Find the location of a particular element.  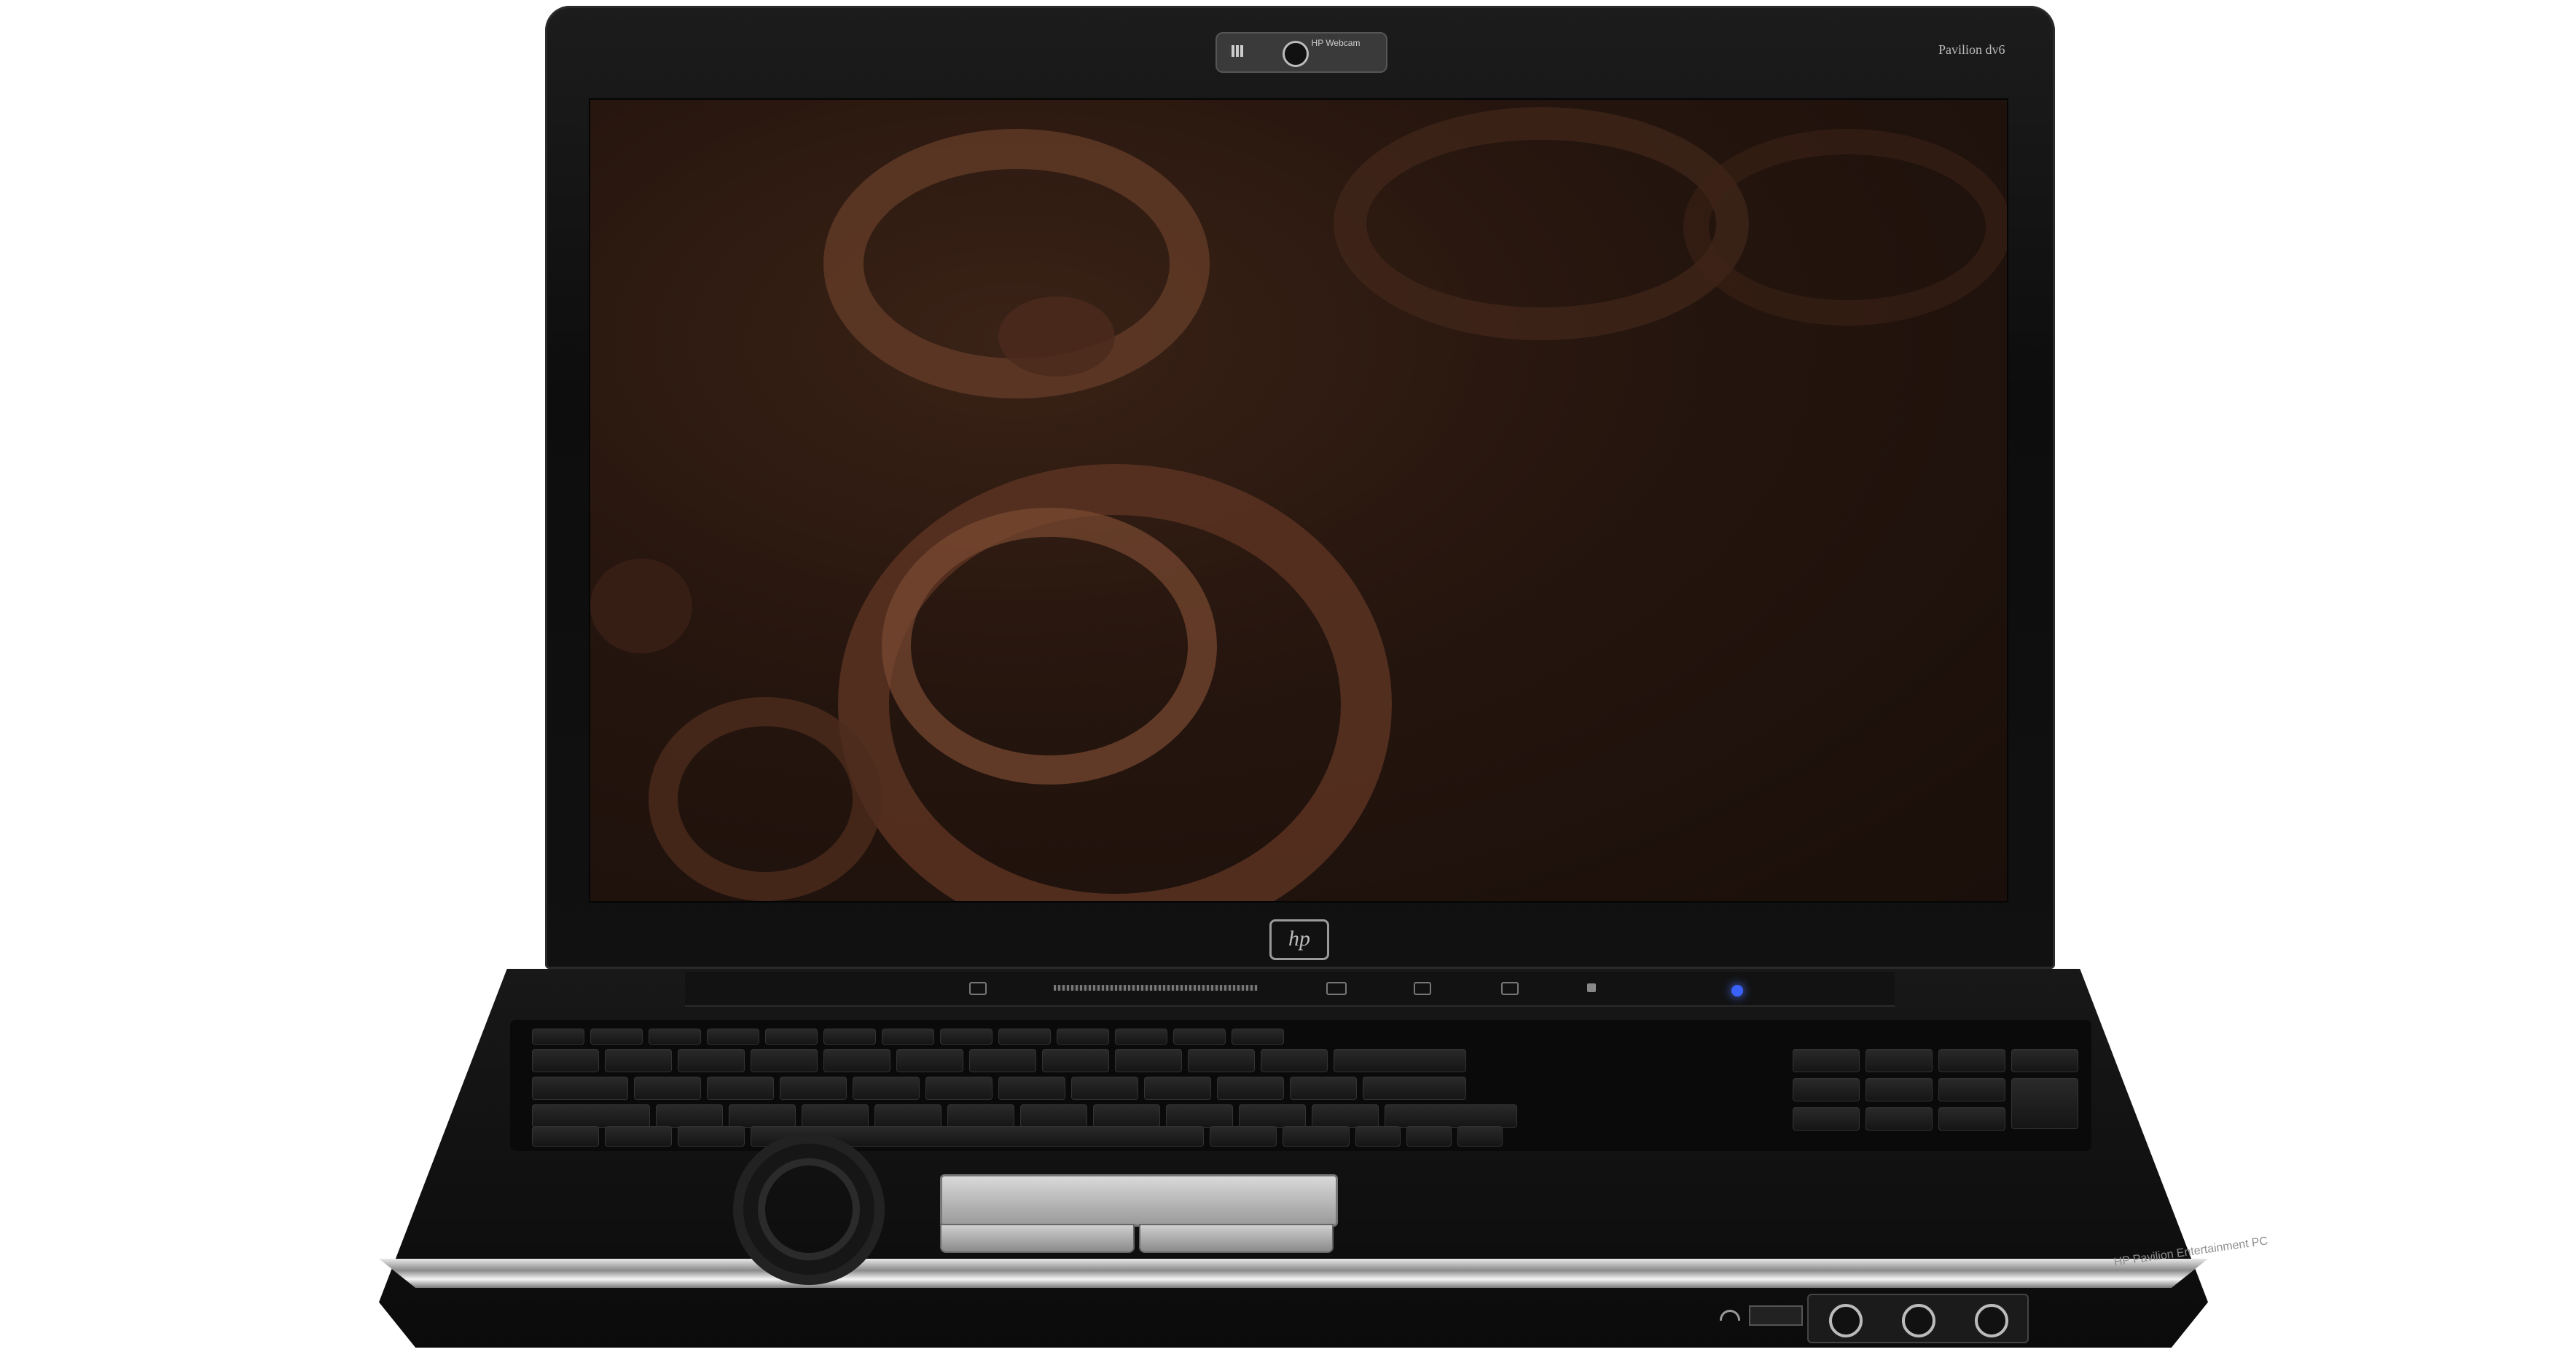

power-led-icon is located at coordinates (1737, 991).